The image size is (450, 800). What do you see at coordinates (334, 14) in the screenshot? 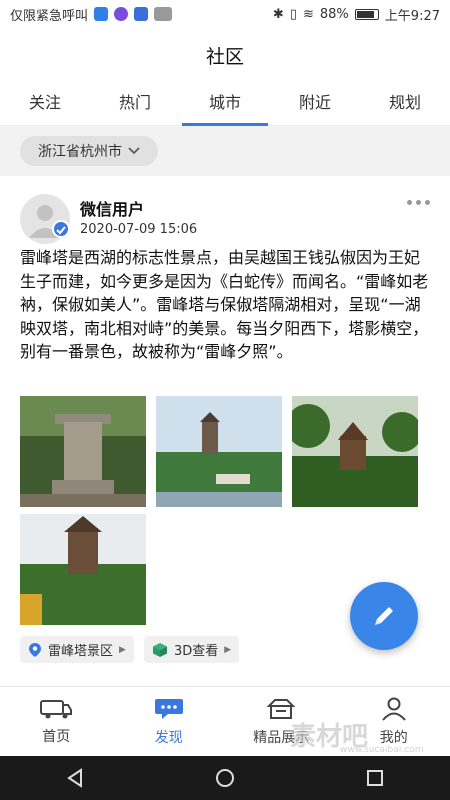
I see `battery-text: 88%` at bounding box center [334, 14].